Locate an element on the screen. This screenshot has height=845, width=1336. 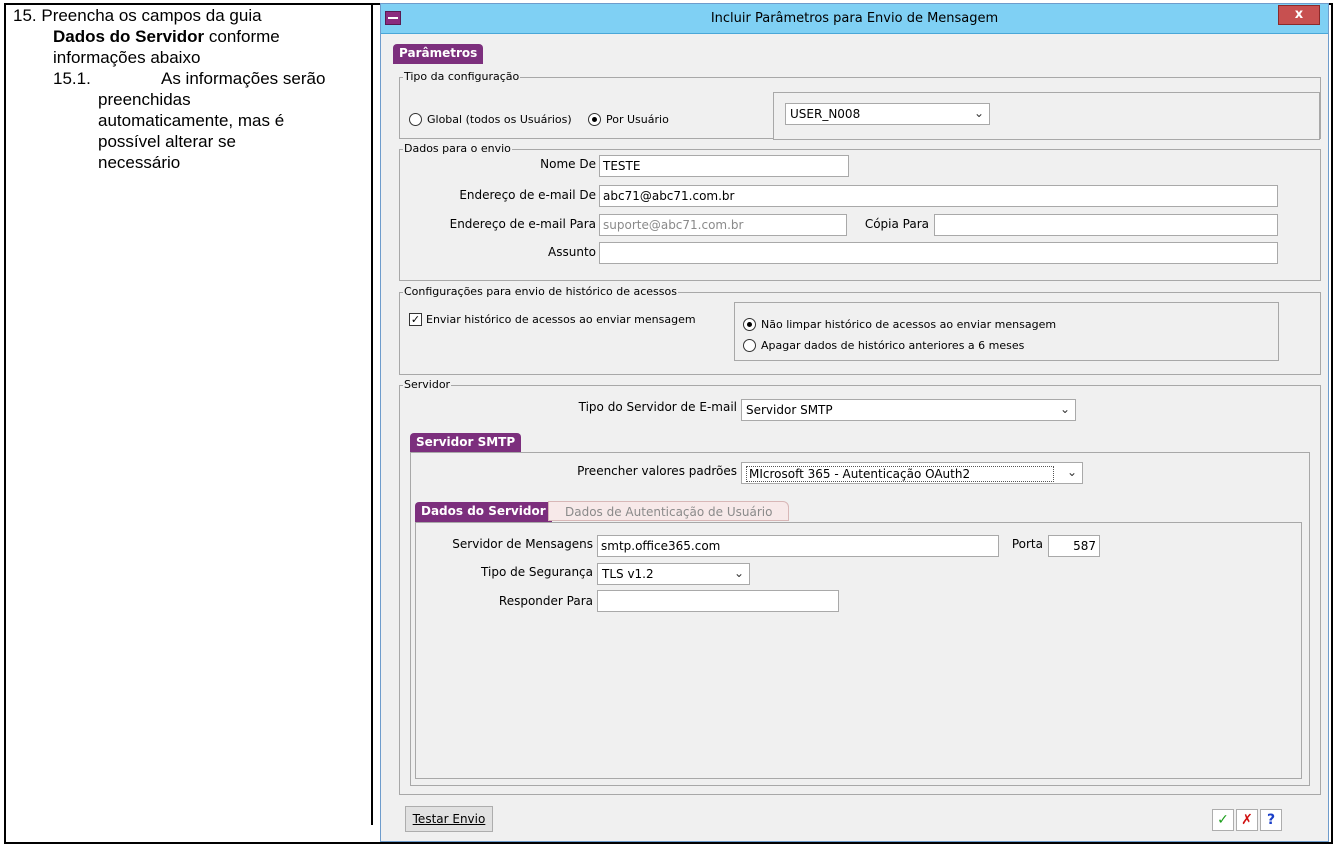
tipo-seguranca-value: TLS v1.2 is located at coordinates (628, 574).